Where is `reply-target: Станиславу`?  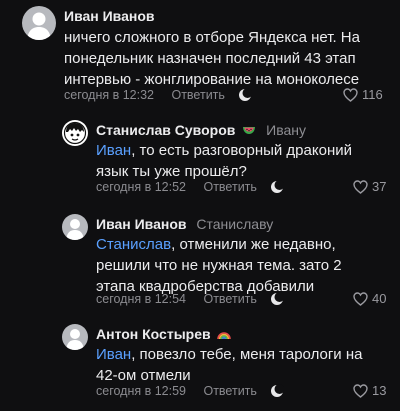
reply-target: Станиславу is located at coordinates (234, 224).